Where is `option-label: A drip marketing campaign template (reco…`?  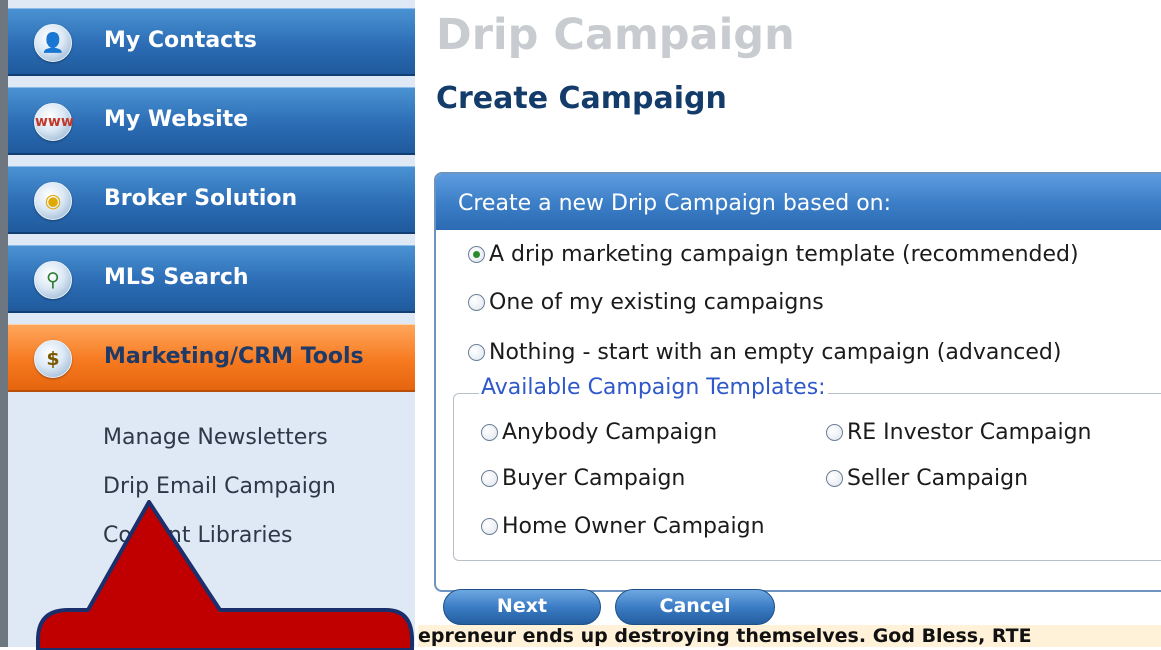 option-label: A drip marketing campaign template (reco… is located at coordinates (784, 254).